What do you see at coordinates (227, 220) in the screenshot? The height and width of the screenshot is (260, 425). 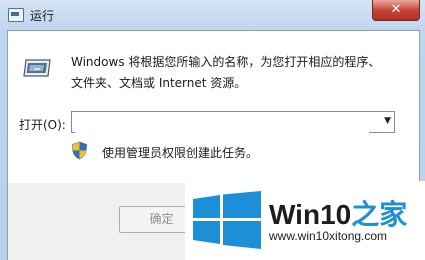 I see `windows-logo-icon` at bounding box center [227, 220].